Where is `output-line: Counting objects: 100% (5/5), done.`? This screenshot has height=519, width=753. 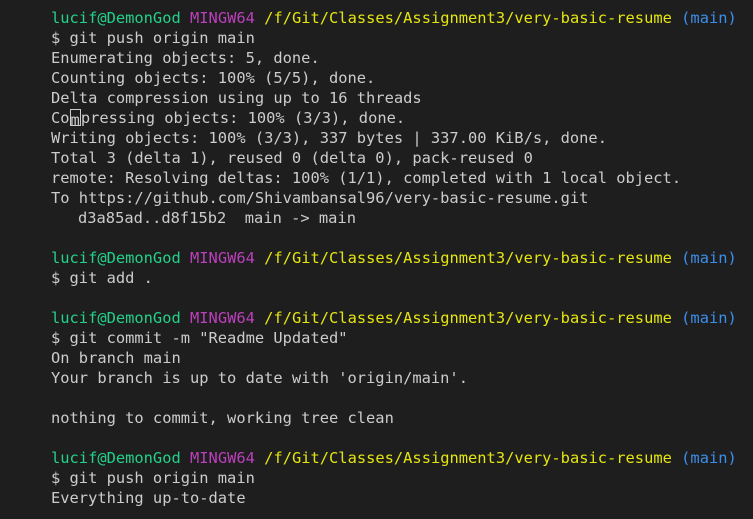 output-line: Counting objects: 100% (5/5), done. is located at coordinates (213, 78).